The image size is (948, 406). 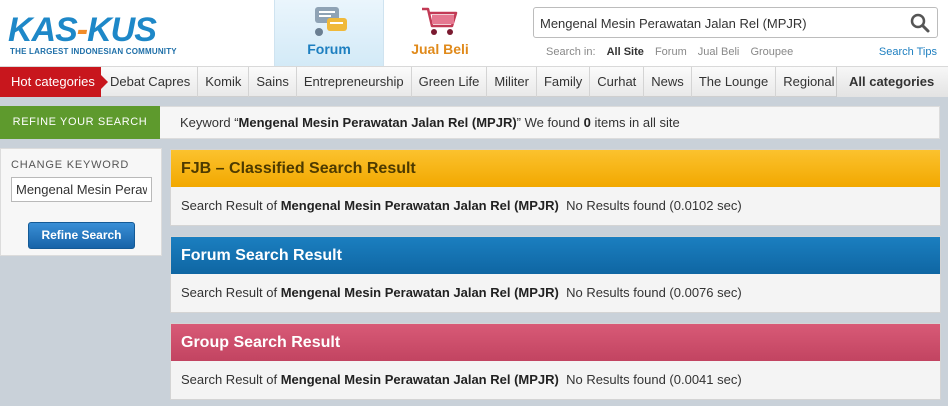 I want to click on result-status: No Results found (0.0041 sec), so click(x=650, y=379).